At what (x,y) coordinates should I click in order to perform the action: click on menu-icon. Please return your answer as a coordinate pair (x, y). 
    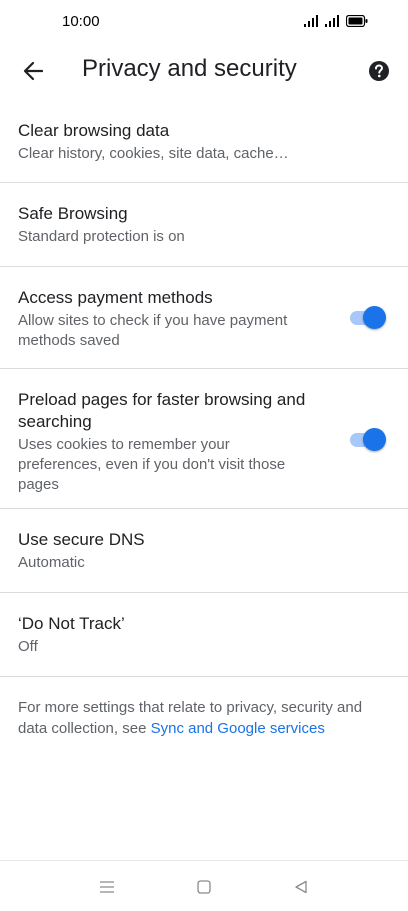
    Looking at the image, I should click on (107, 887).